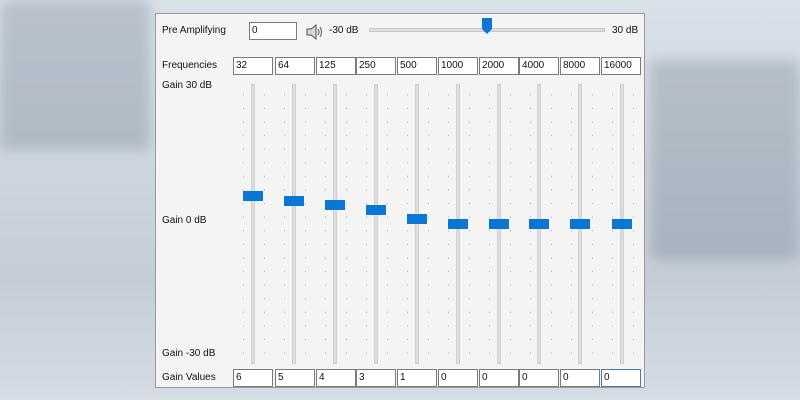  What do you see at coordinates (194, 30) in the screenshot?
I see `preamp-label: Pre Amplifying` at bounding box center [194, 30].